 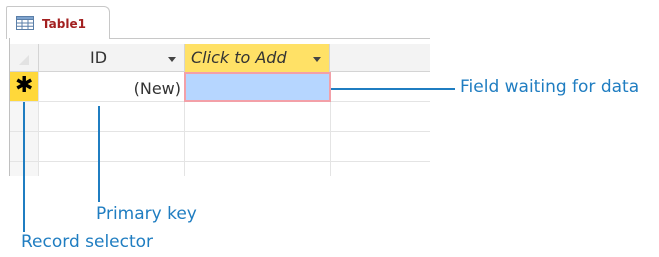 What do you see at coordinates (87, 242) in the screenshot?
I see `callout-record-selector: Record selector` at bounding box center [87, 242].